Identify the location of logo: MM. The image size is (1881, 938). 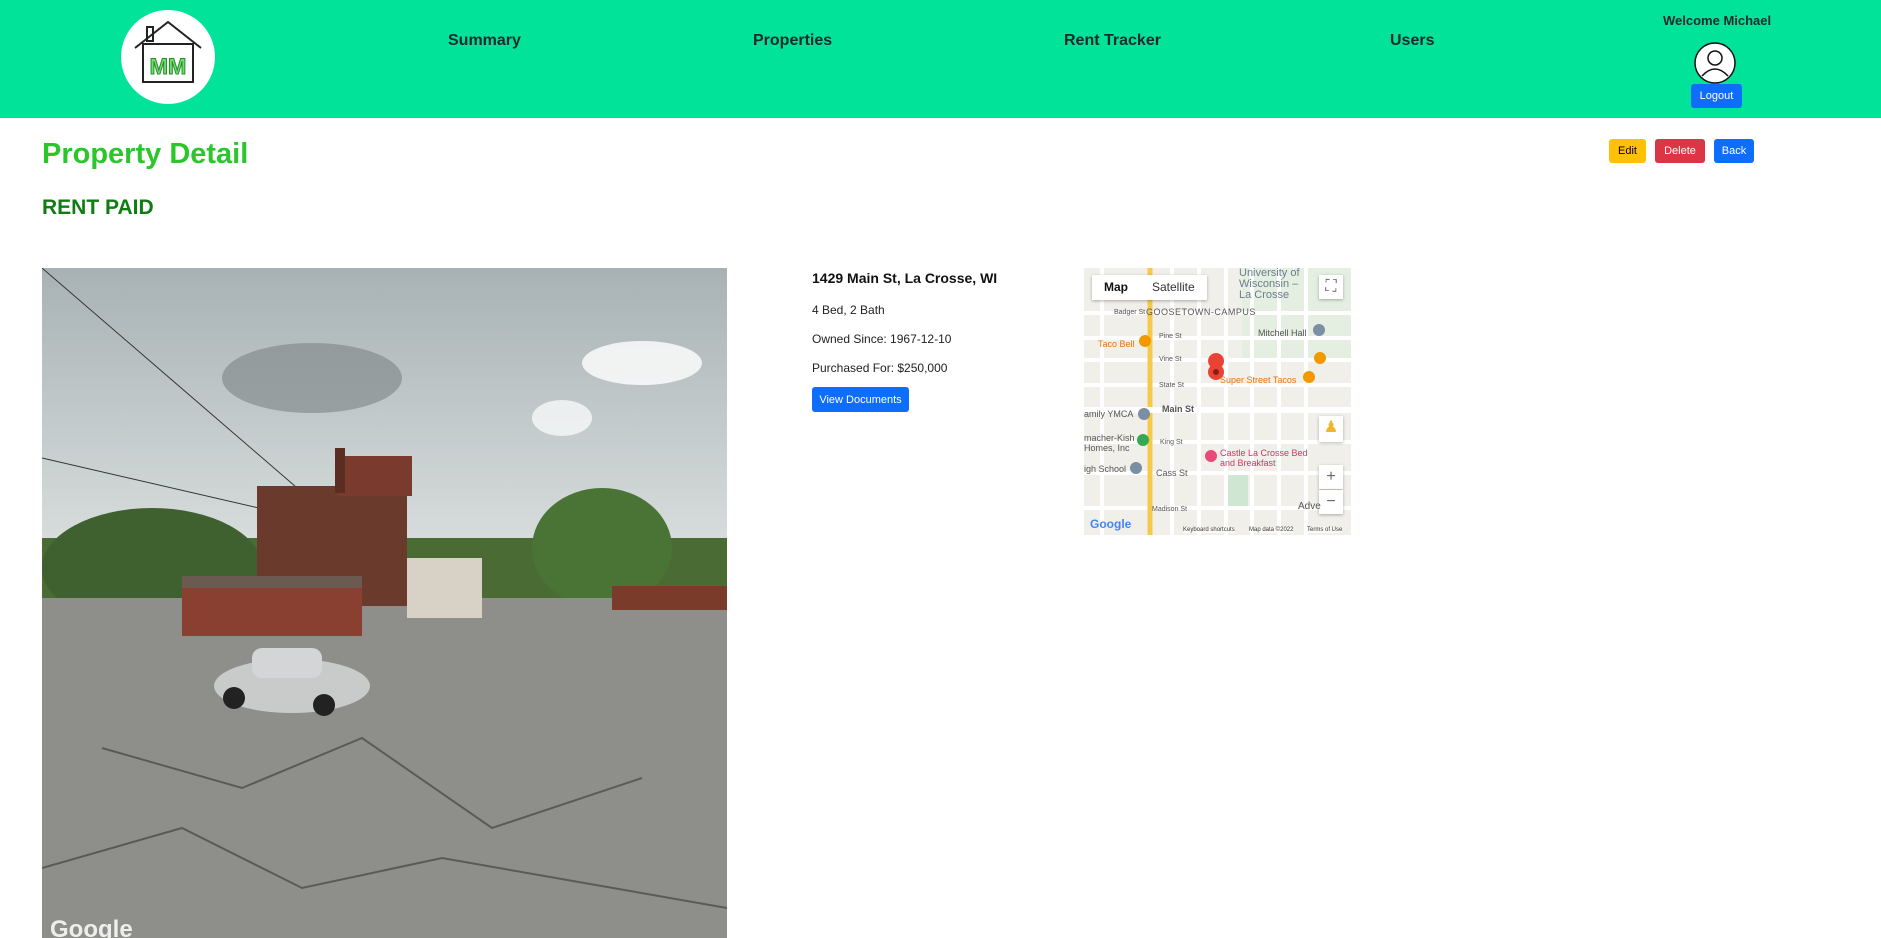
(168, 57).